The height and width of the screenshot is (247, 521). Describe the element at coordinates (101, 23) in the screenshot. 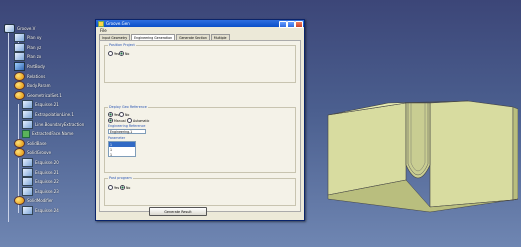

I see `app-icon` at that location.